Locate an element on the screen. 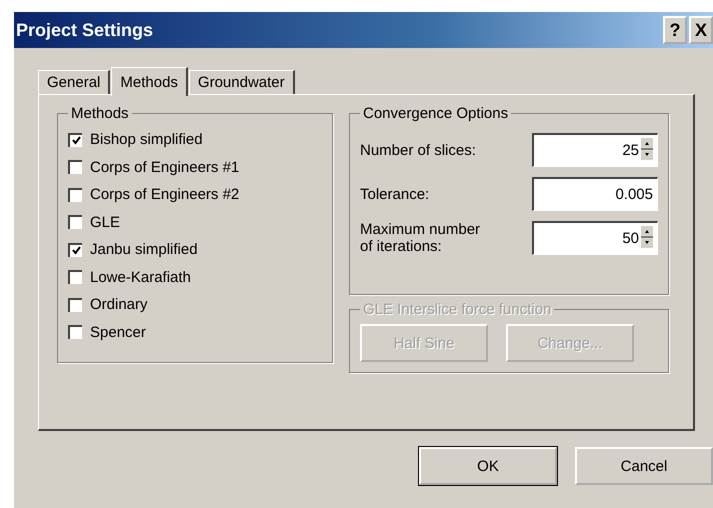 This screenshot has height=508, width=713. checkbox-label: Spencer is located at coordinates (118, 332).